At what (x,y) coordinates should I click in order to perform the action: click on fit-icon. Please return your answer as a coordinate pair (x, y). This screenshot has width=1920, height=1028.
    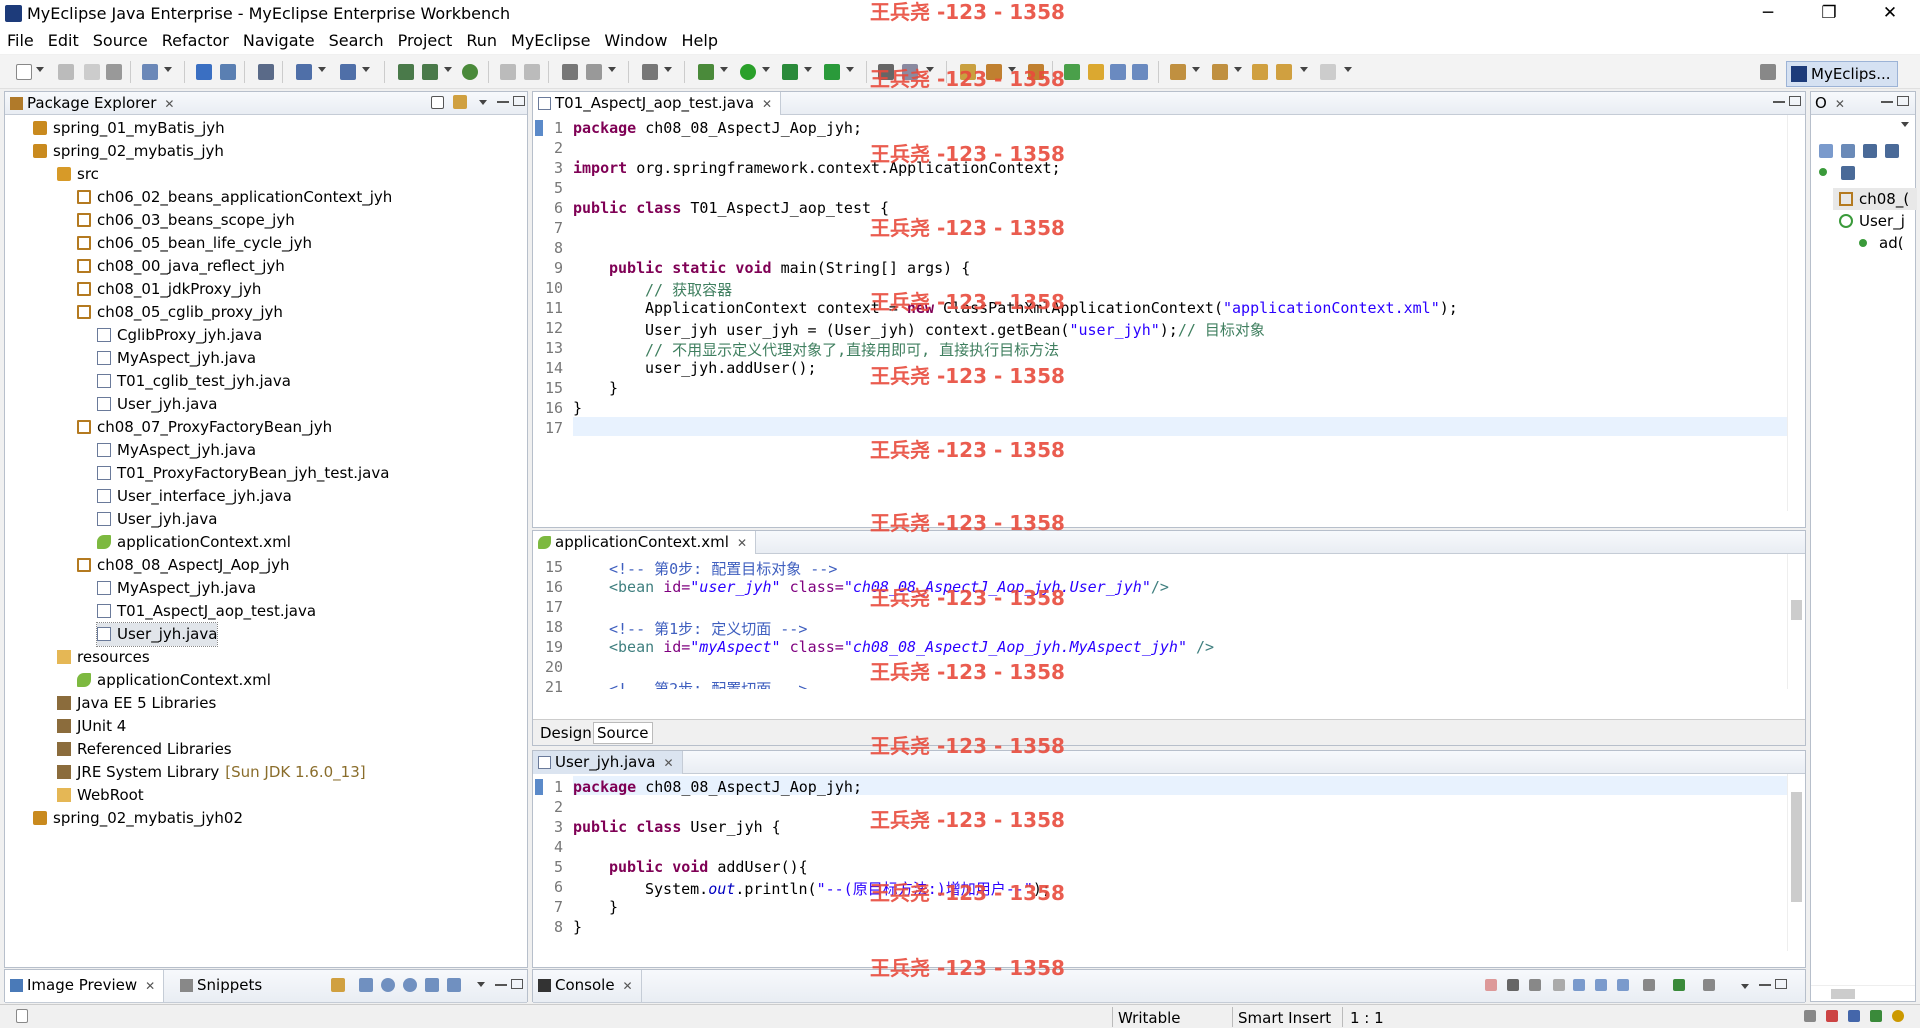
    Looking at the image, I should click on (366, 985).